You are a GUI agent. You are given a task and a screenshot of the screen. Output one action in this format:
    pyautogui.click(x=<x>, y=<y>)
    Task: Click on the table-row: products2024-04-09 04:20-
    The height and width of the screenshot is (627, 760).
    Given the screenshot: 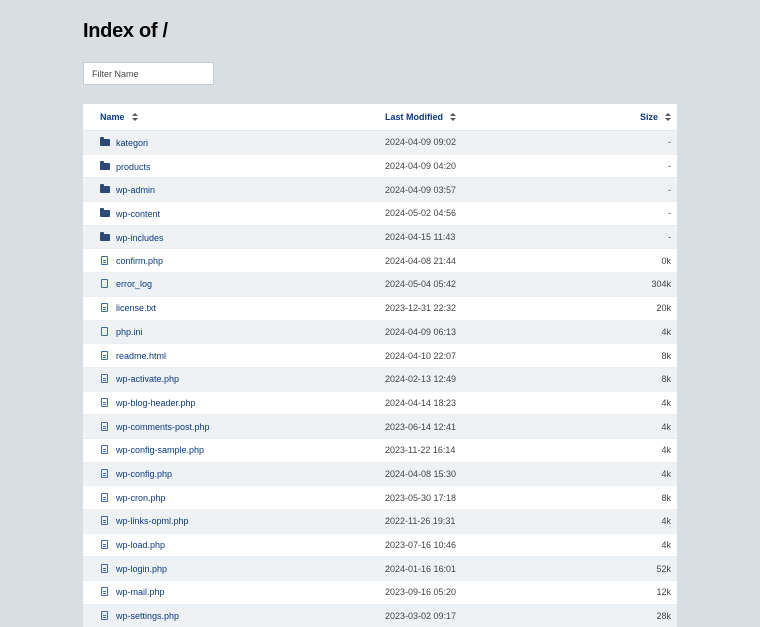 What is the action you would take?
    pyautogui.click(x=380, y=166)
    